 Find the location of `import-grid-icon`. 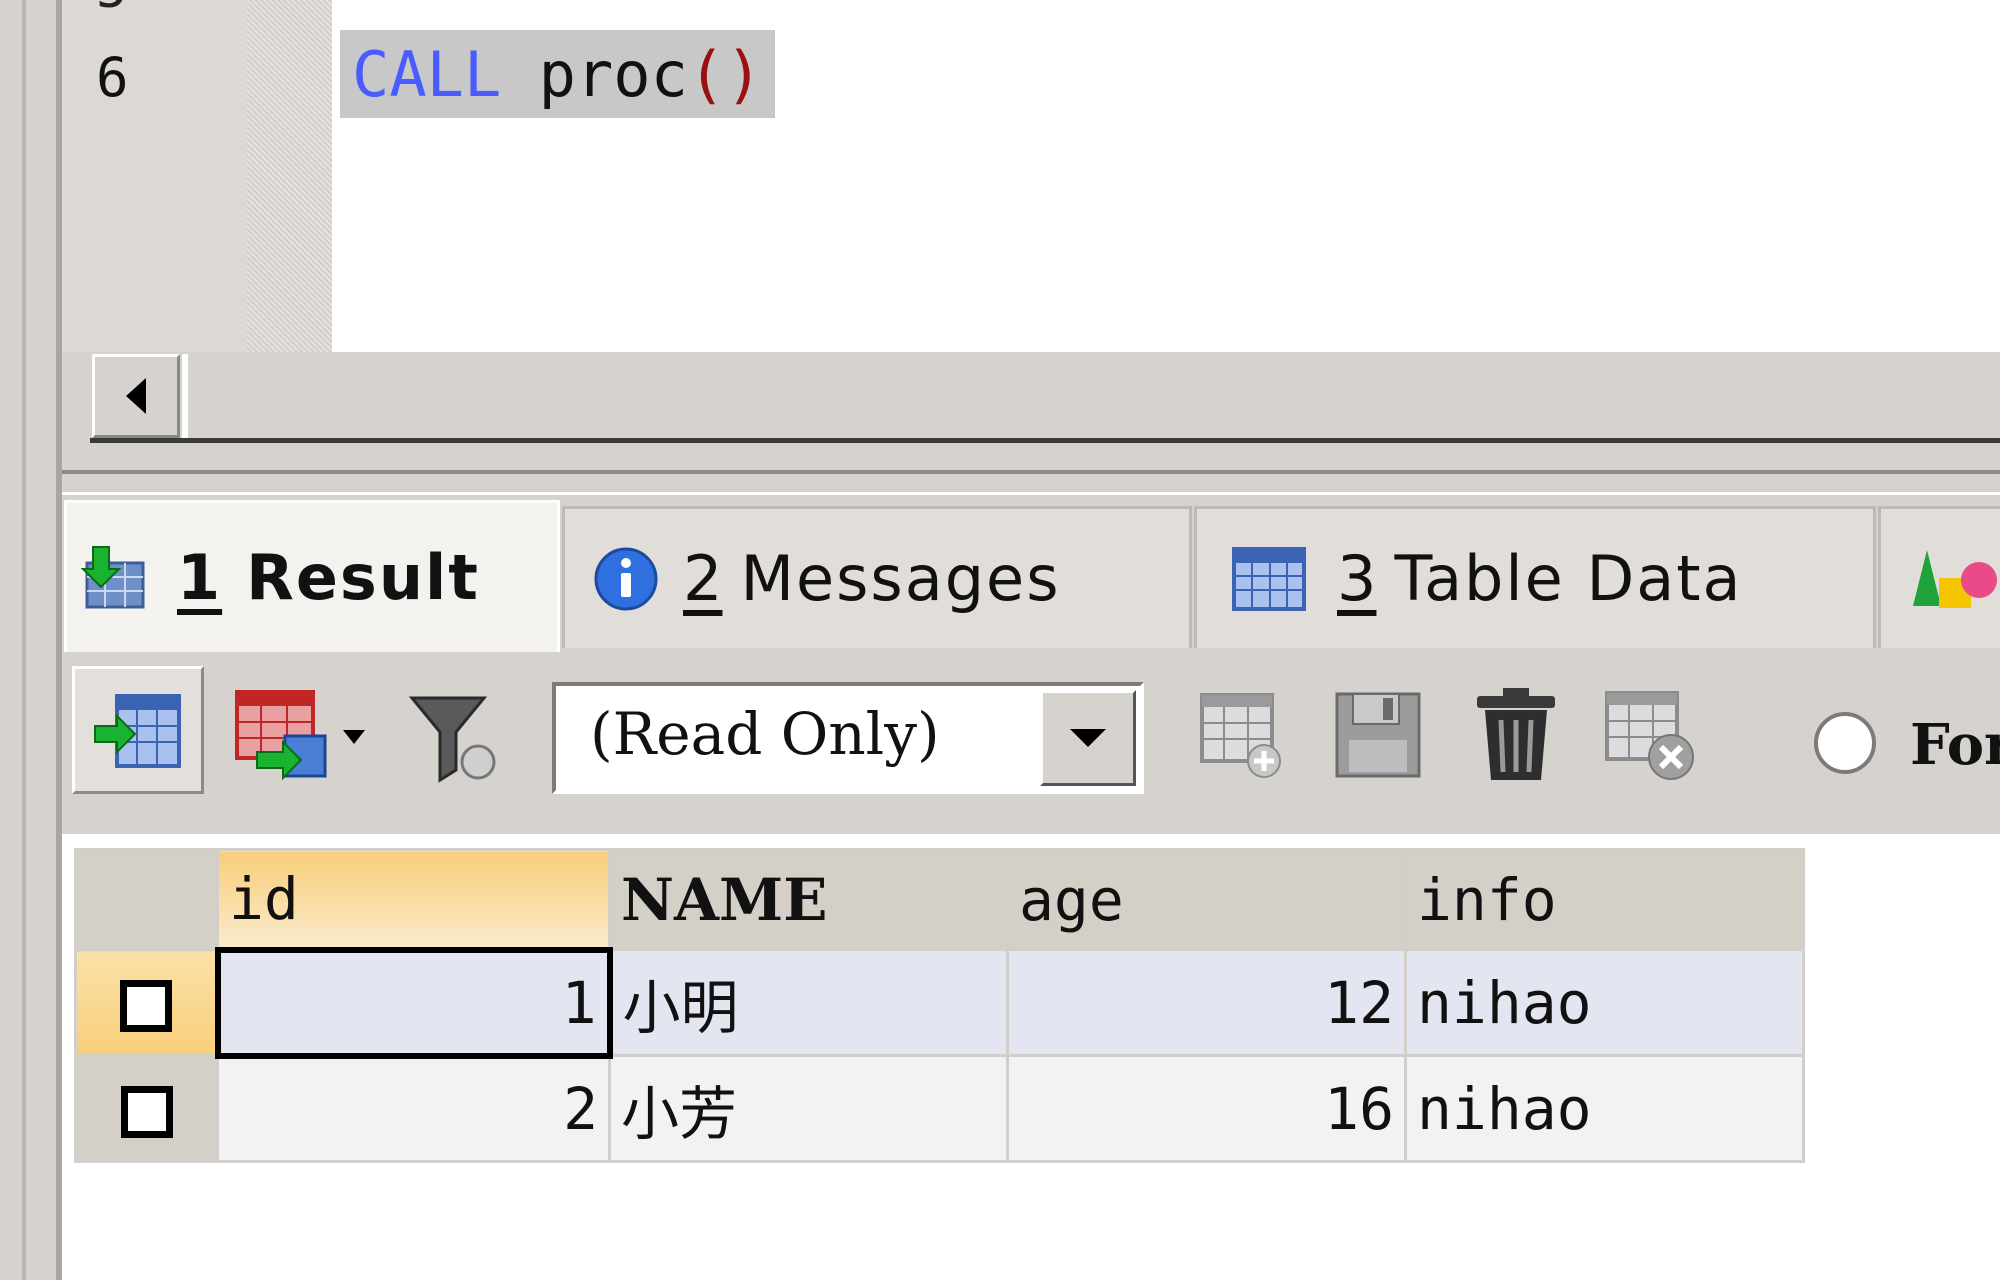

import-grid-icon is located at coordinates (300, 735).